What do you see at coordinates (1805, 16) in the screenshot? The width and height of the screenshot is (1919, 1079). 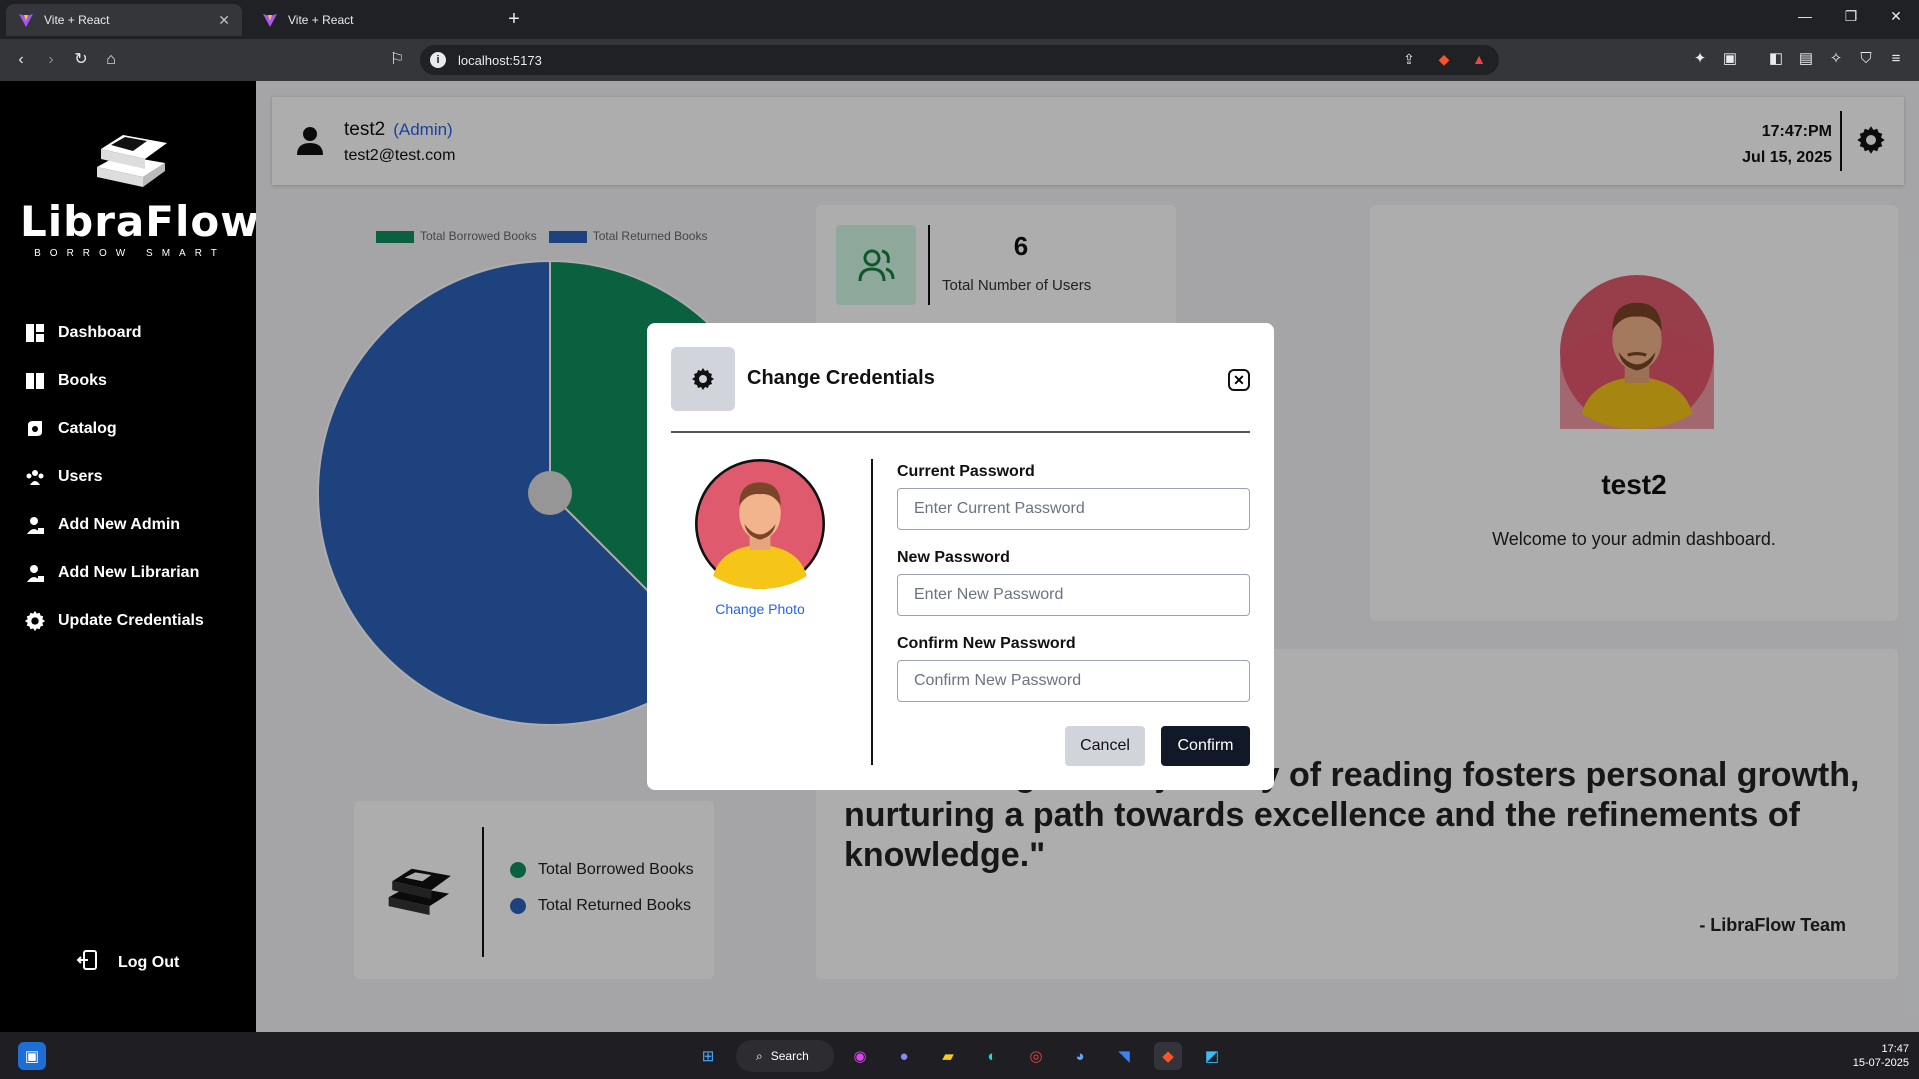 I see `minimize-icon: —` at bounding box center [1805, 16].